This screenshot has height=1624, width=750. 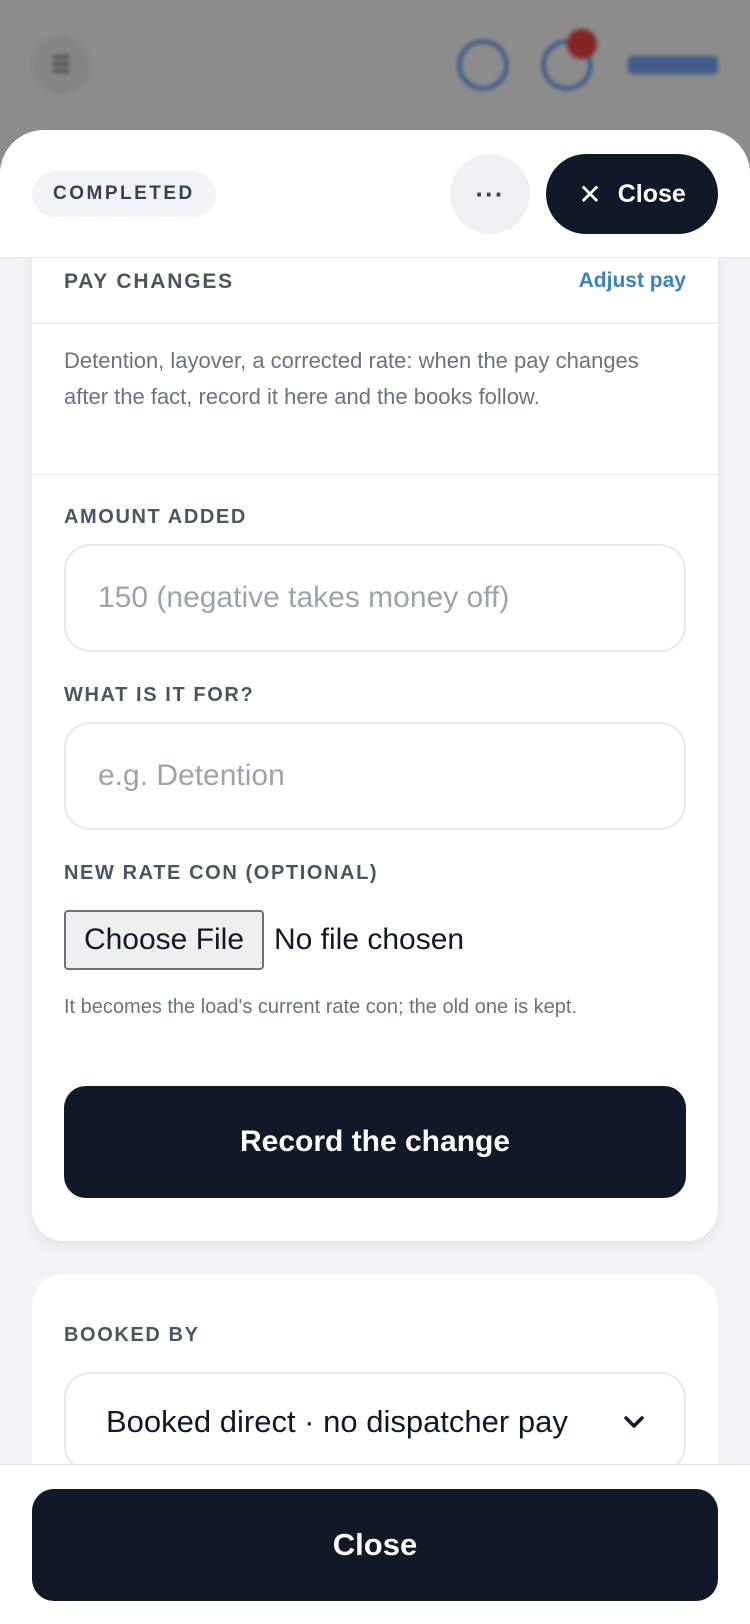 I want to click on booked-by-value: Booked direct · no dispatcher pay, so click(x=337, y=1421).